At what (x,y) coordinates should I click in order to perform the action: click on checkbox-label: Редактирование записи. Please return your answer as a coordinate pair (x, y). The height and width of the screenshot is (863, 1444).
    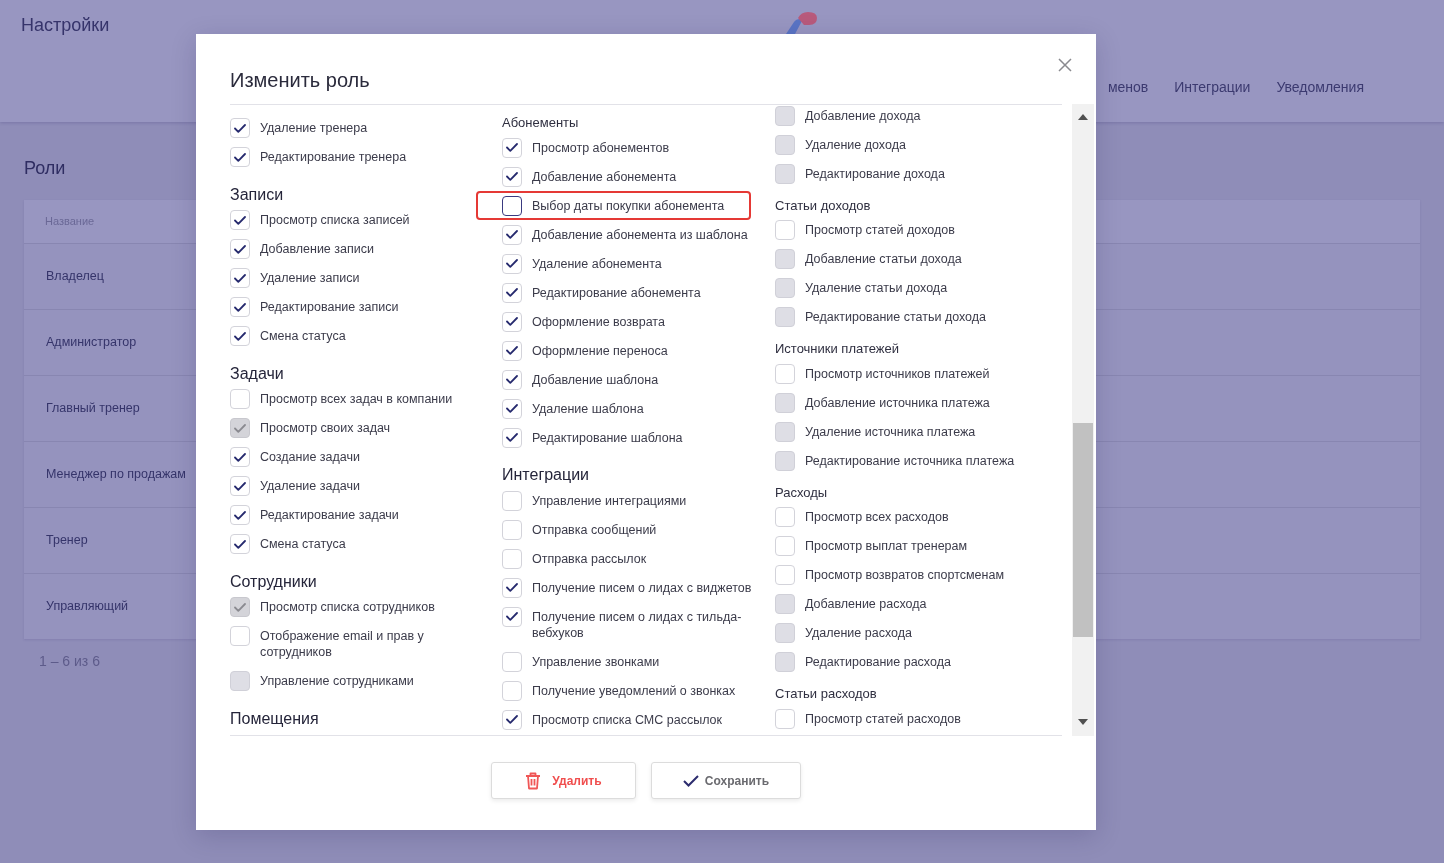
    Looking at the image, I should click on (329, 307).